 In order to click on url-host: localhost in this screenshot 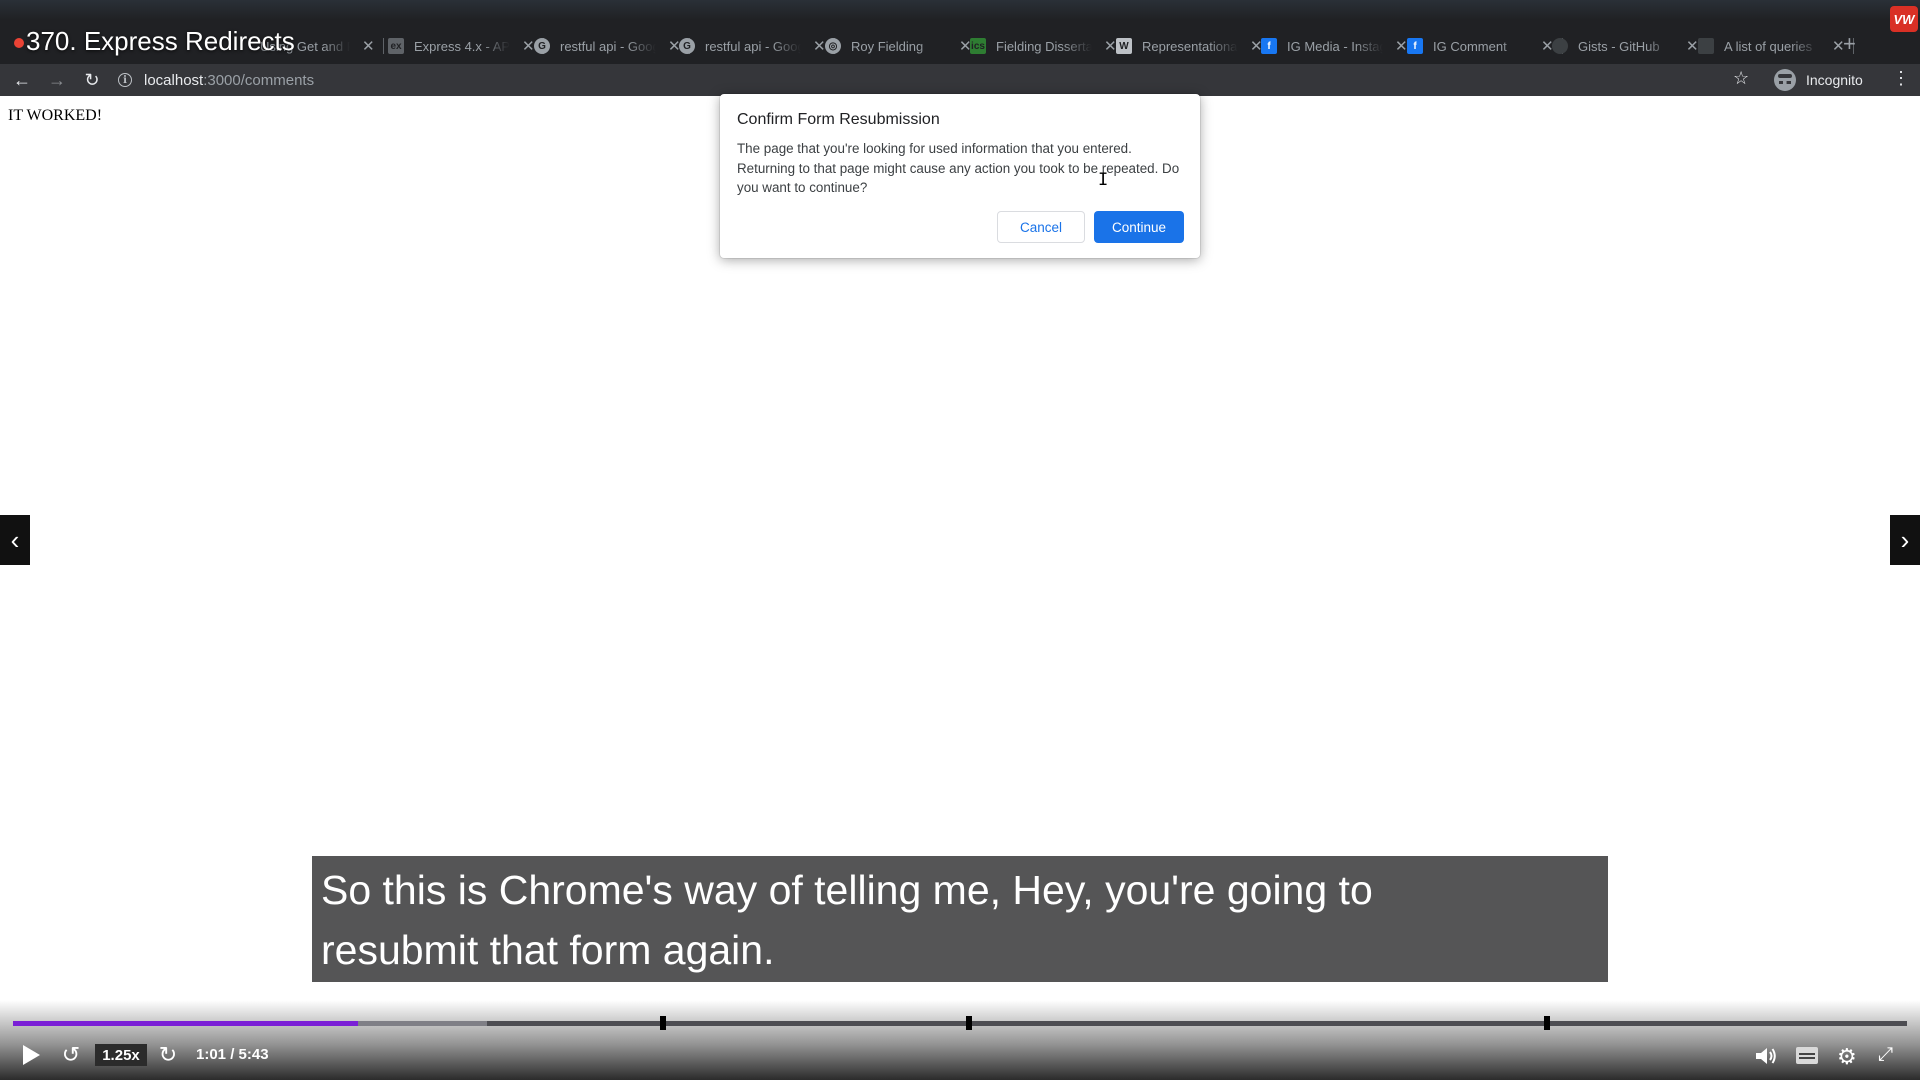, I will do `click(174, 80)`.